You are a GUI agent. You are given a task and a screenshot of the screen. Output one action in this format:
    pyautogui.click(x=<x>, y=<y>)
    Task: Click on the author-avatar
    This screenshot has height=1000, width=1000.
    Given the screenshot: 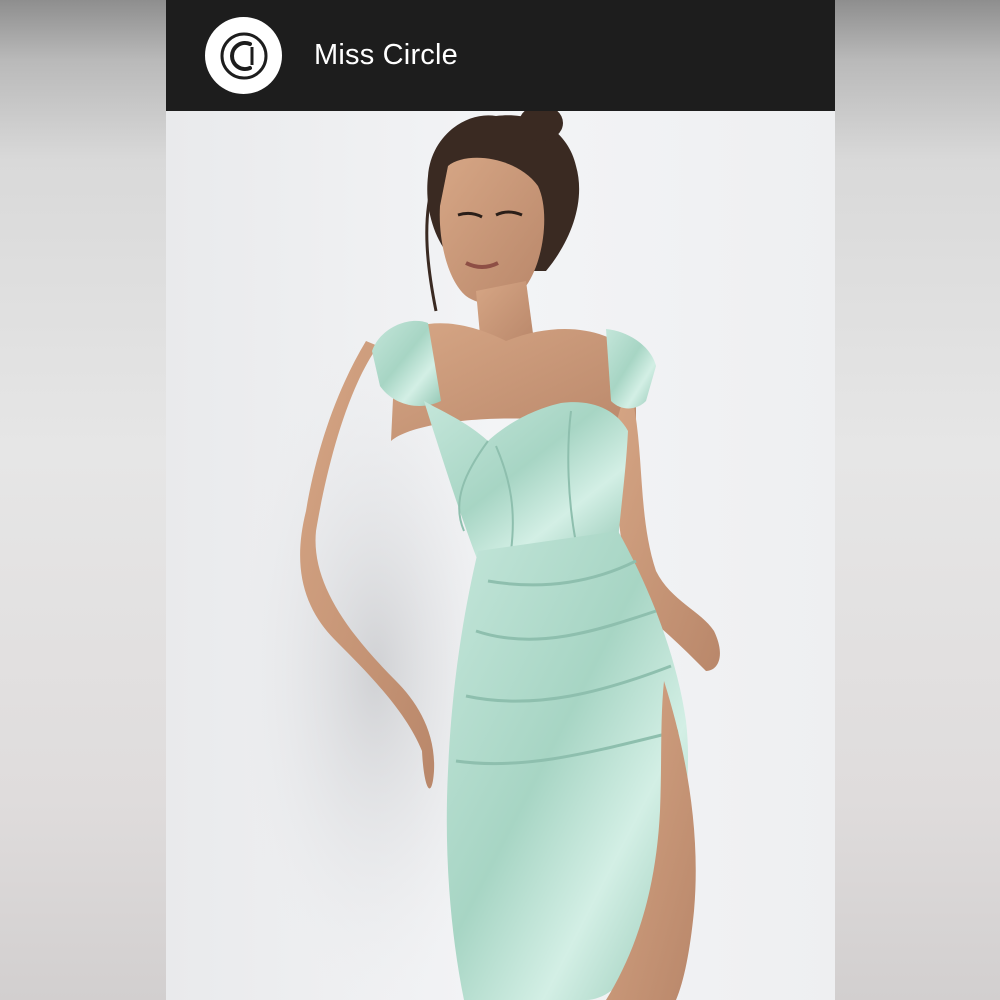 What is the action you would take?
    pyautogui.click(x=243, y=55)
    